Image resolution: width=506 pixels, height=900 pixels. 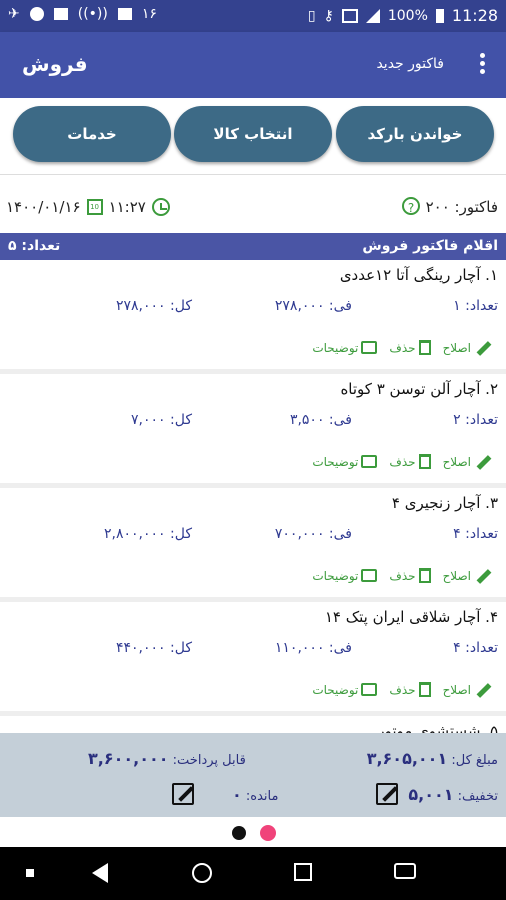 What do you see at coordinates (239, 833) in the screenshot?
I see `page-dot-inactive` at bounding box center [239, 833].